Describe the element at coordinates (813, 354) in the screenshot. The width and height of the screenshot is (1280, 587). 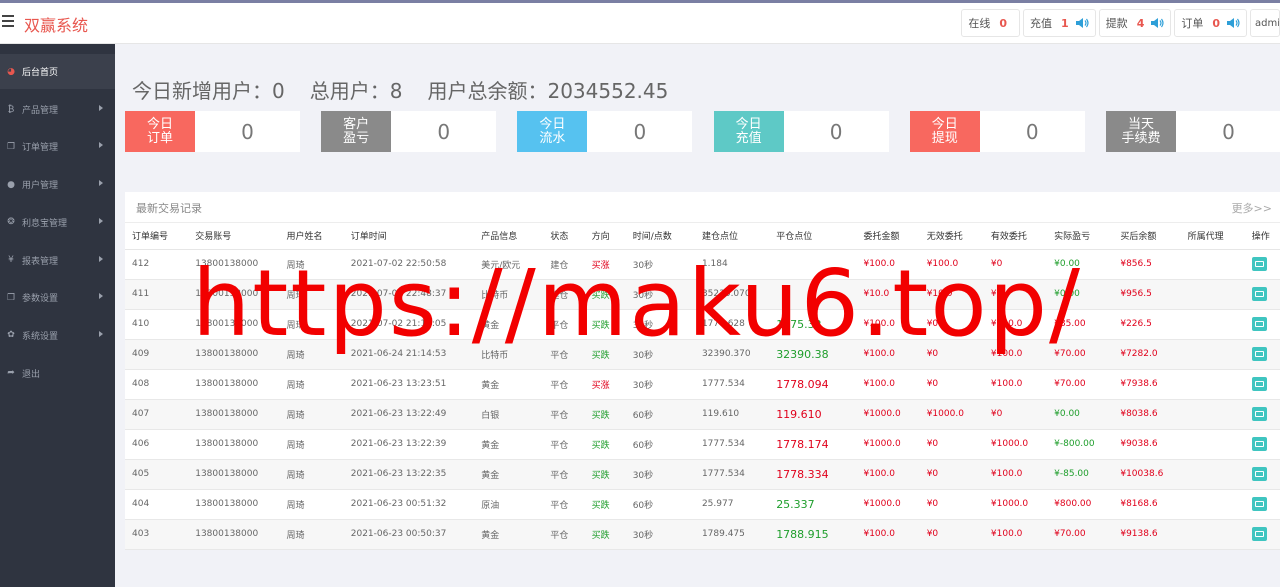
I see `cell-close: 32390.38` at that location.